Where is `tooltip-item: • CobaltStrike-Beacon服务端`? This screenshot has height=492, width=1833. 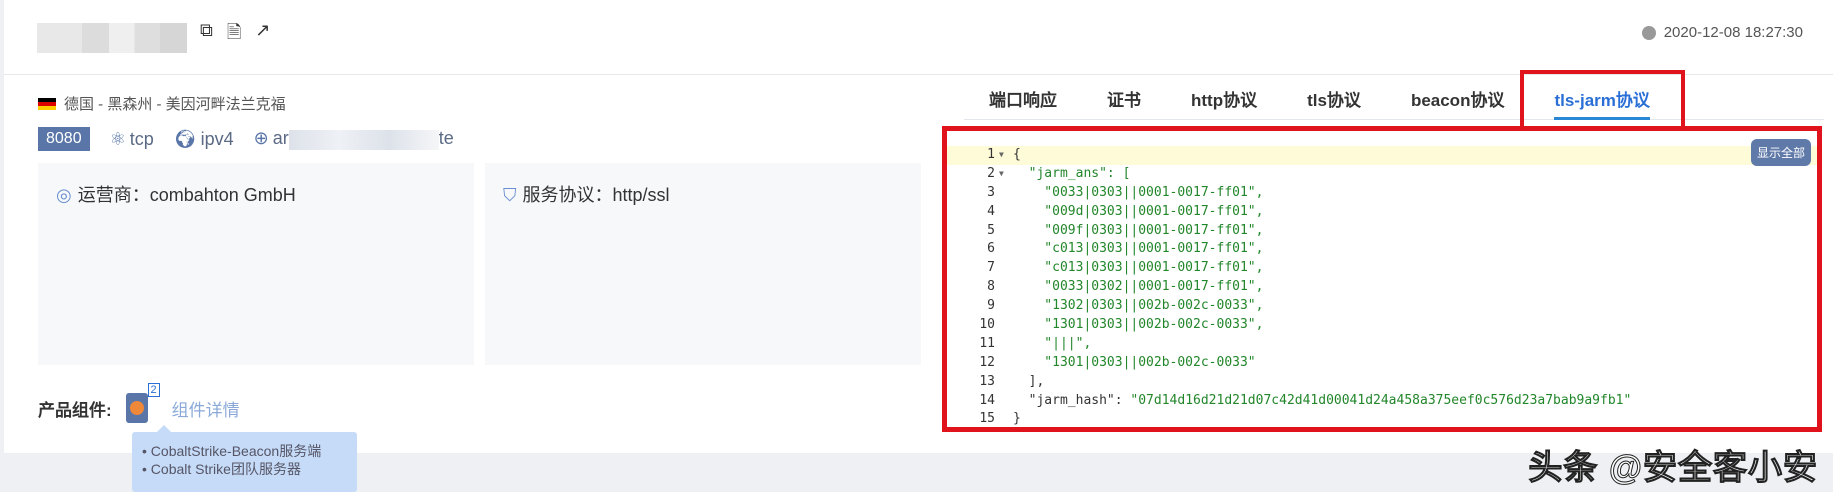
tooltip-item: • CobaltStrike-Beacon服务端 is located at coordinates (232, 451).